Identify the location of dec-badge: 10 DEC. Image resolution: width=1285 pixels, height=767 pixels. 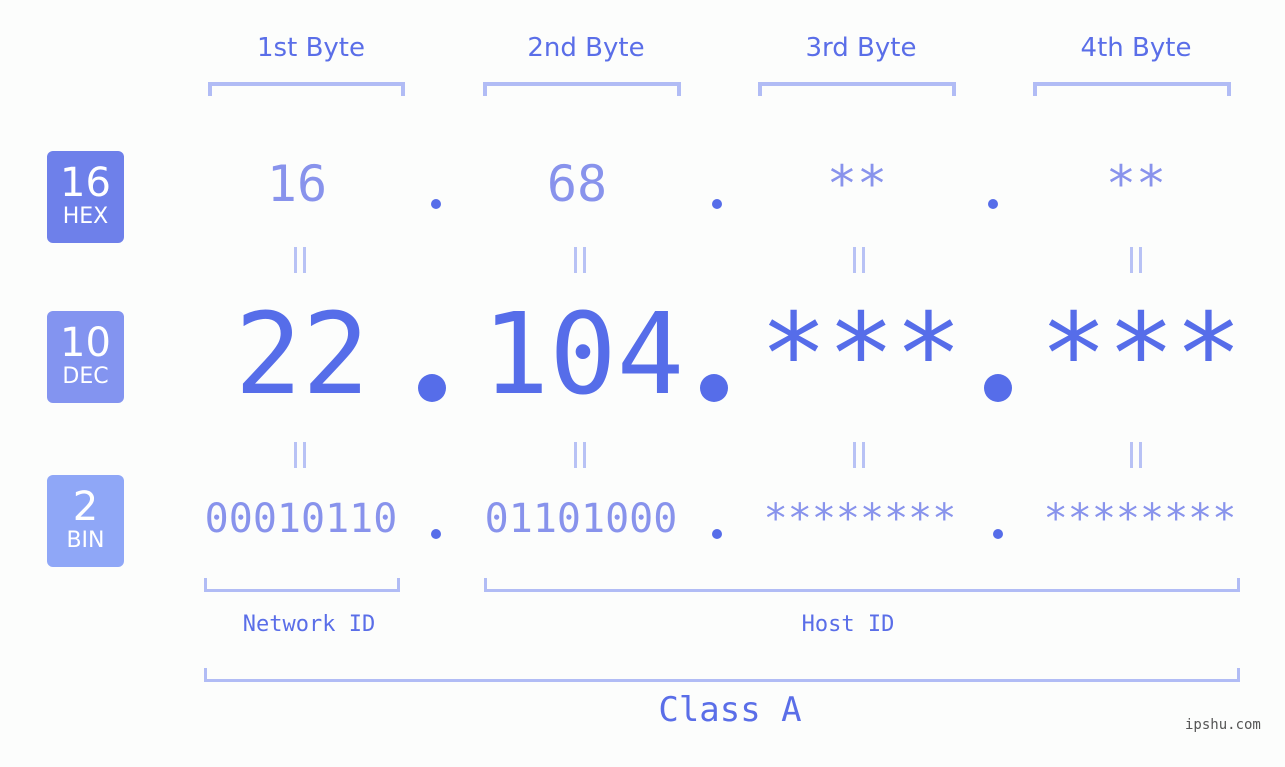
(85, 357).